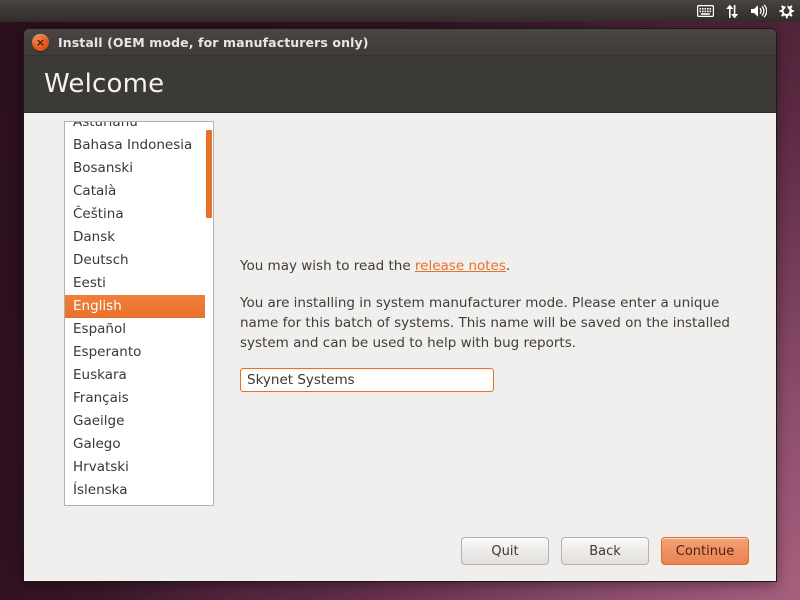  What do you see at coordinates (139, 260) in the screenshot?
I see `language-item: Deutsch` at bounding box center [139, 260].